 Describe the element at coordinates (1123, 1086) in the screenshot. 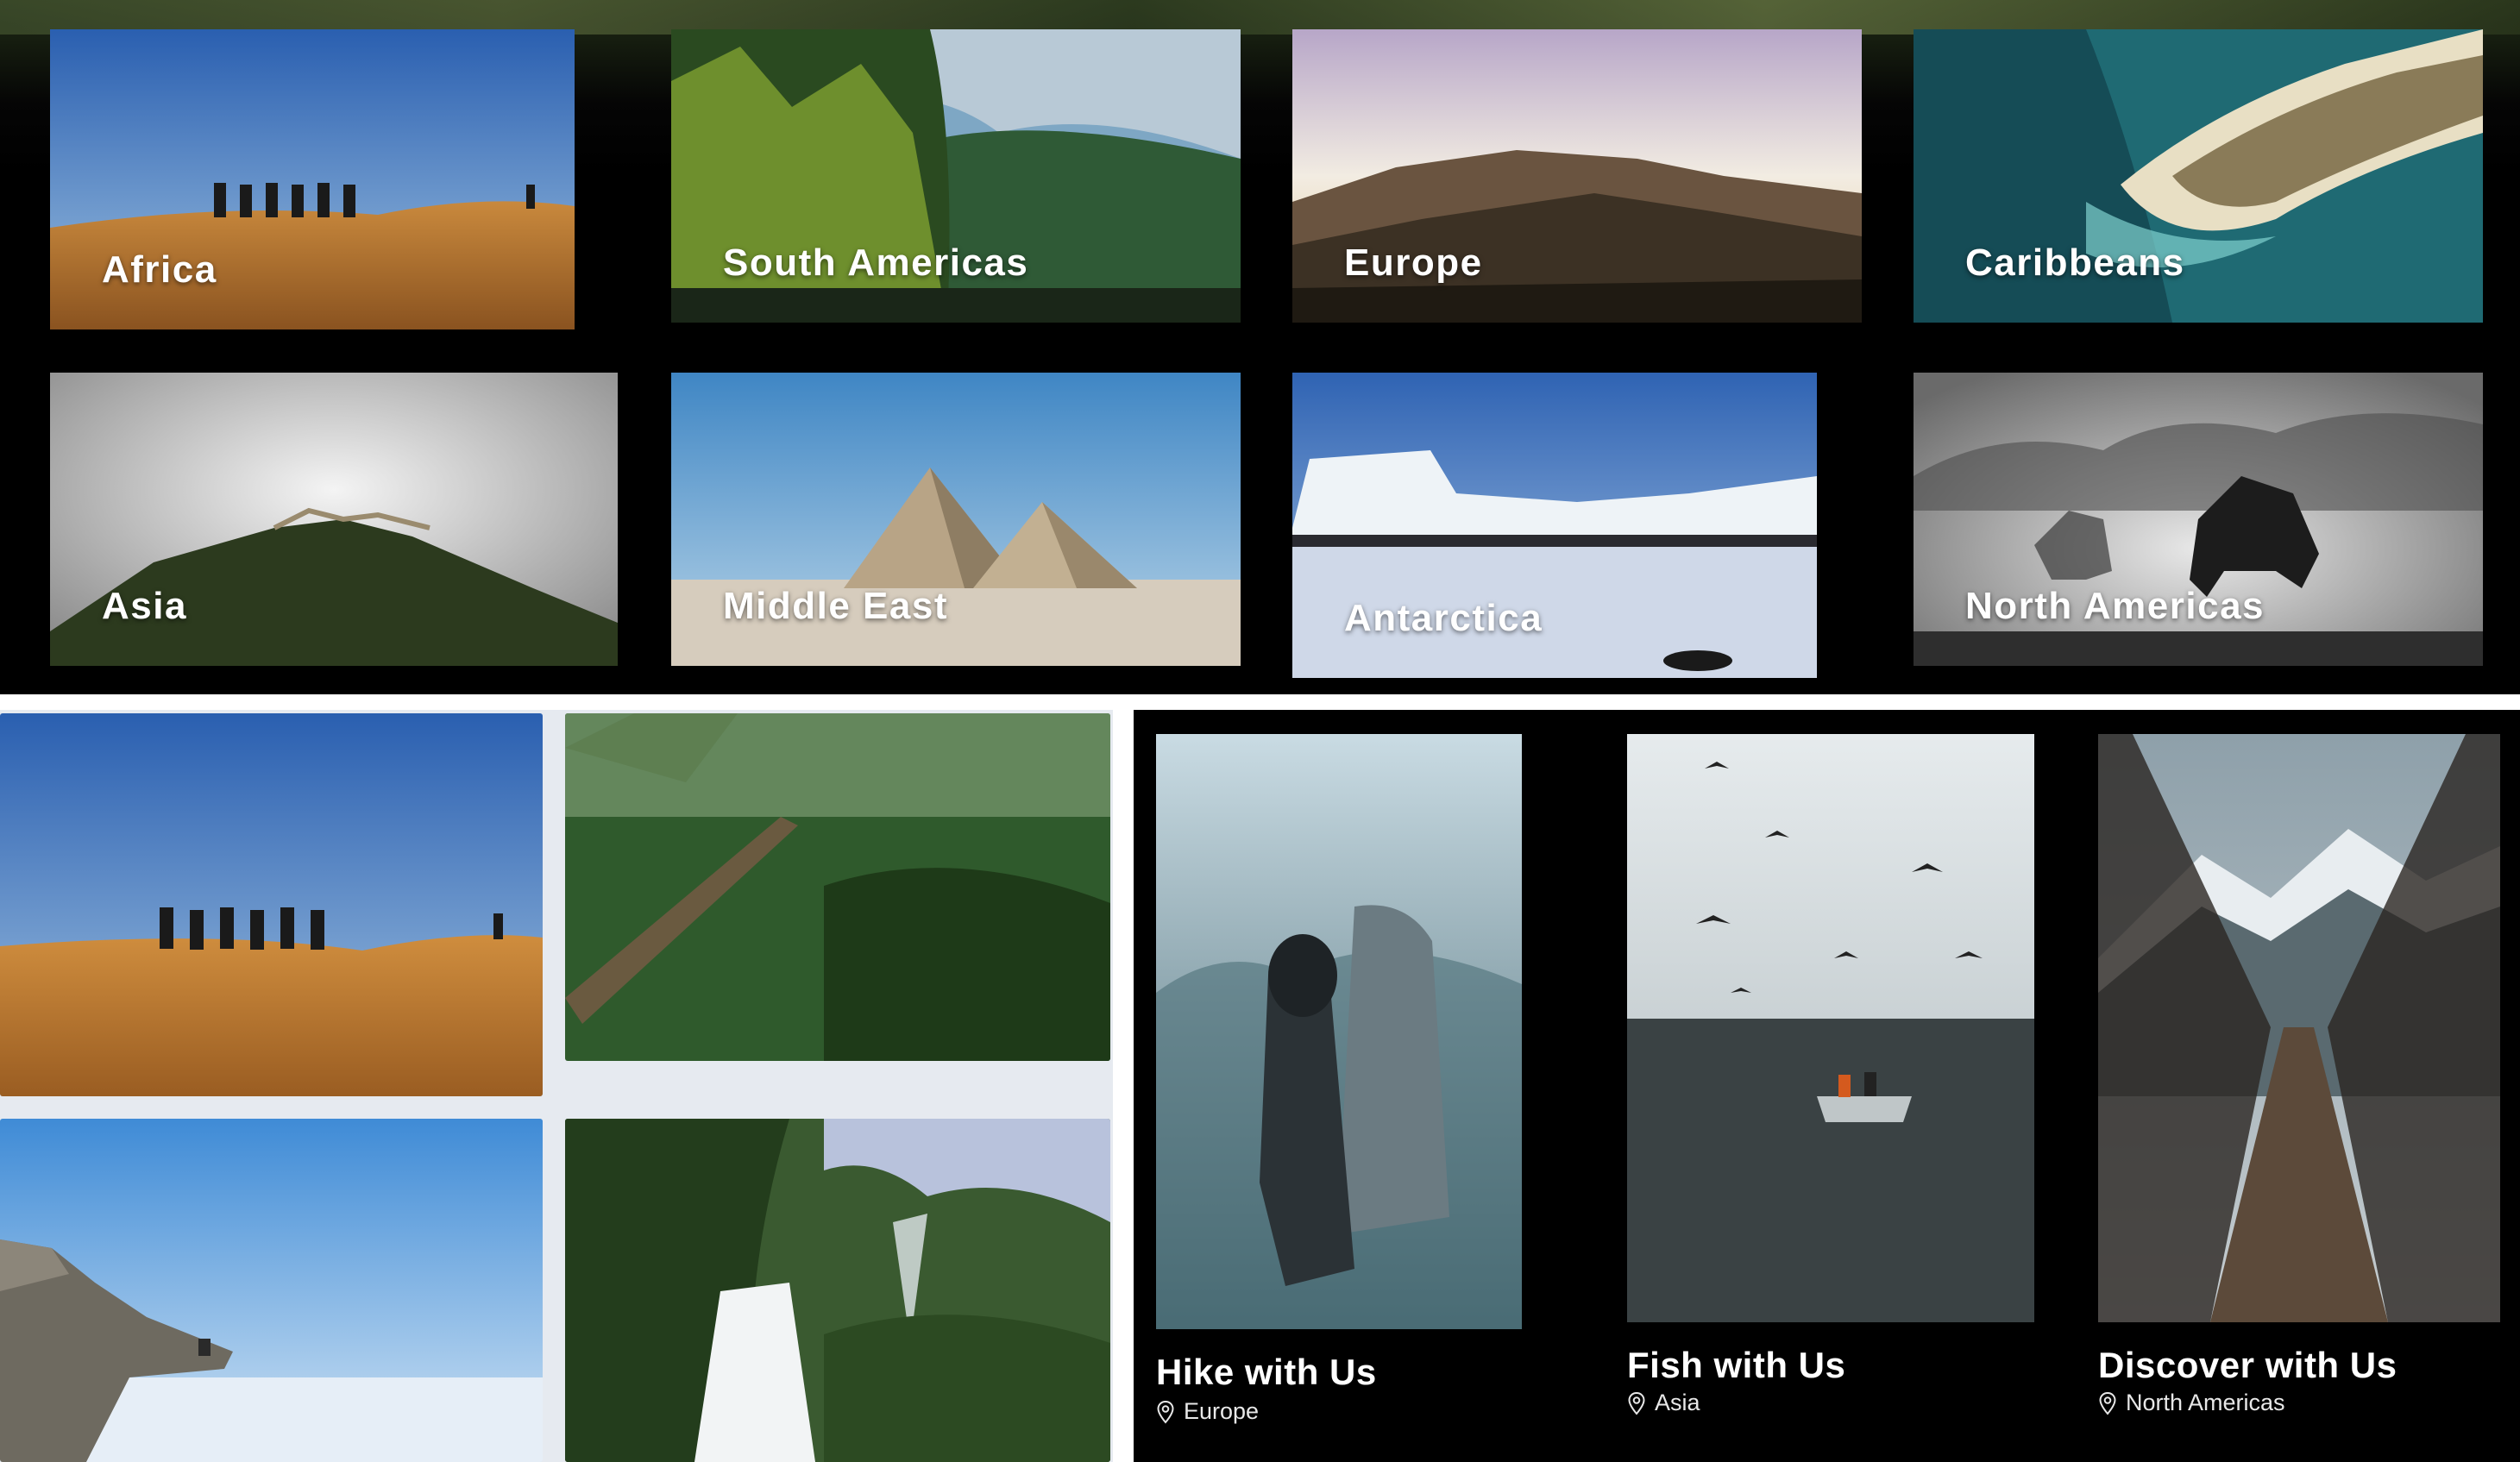

I see `panel-divider` at that location.